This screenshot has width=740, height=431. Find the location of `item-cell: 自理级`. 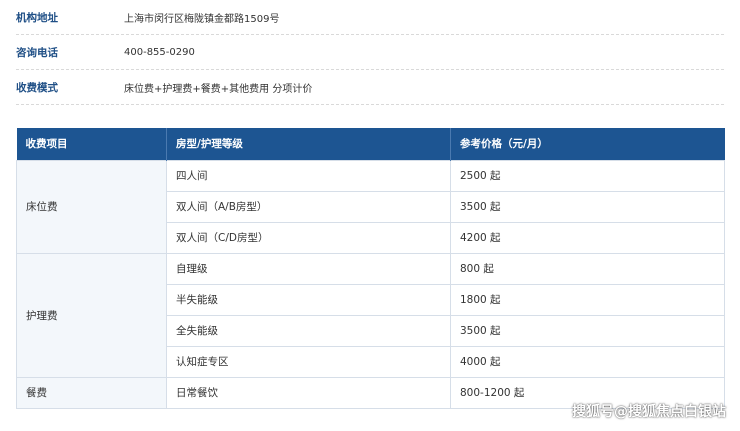

item-cell: 自理级 is located at coordinates (308, 268).